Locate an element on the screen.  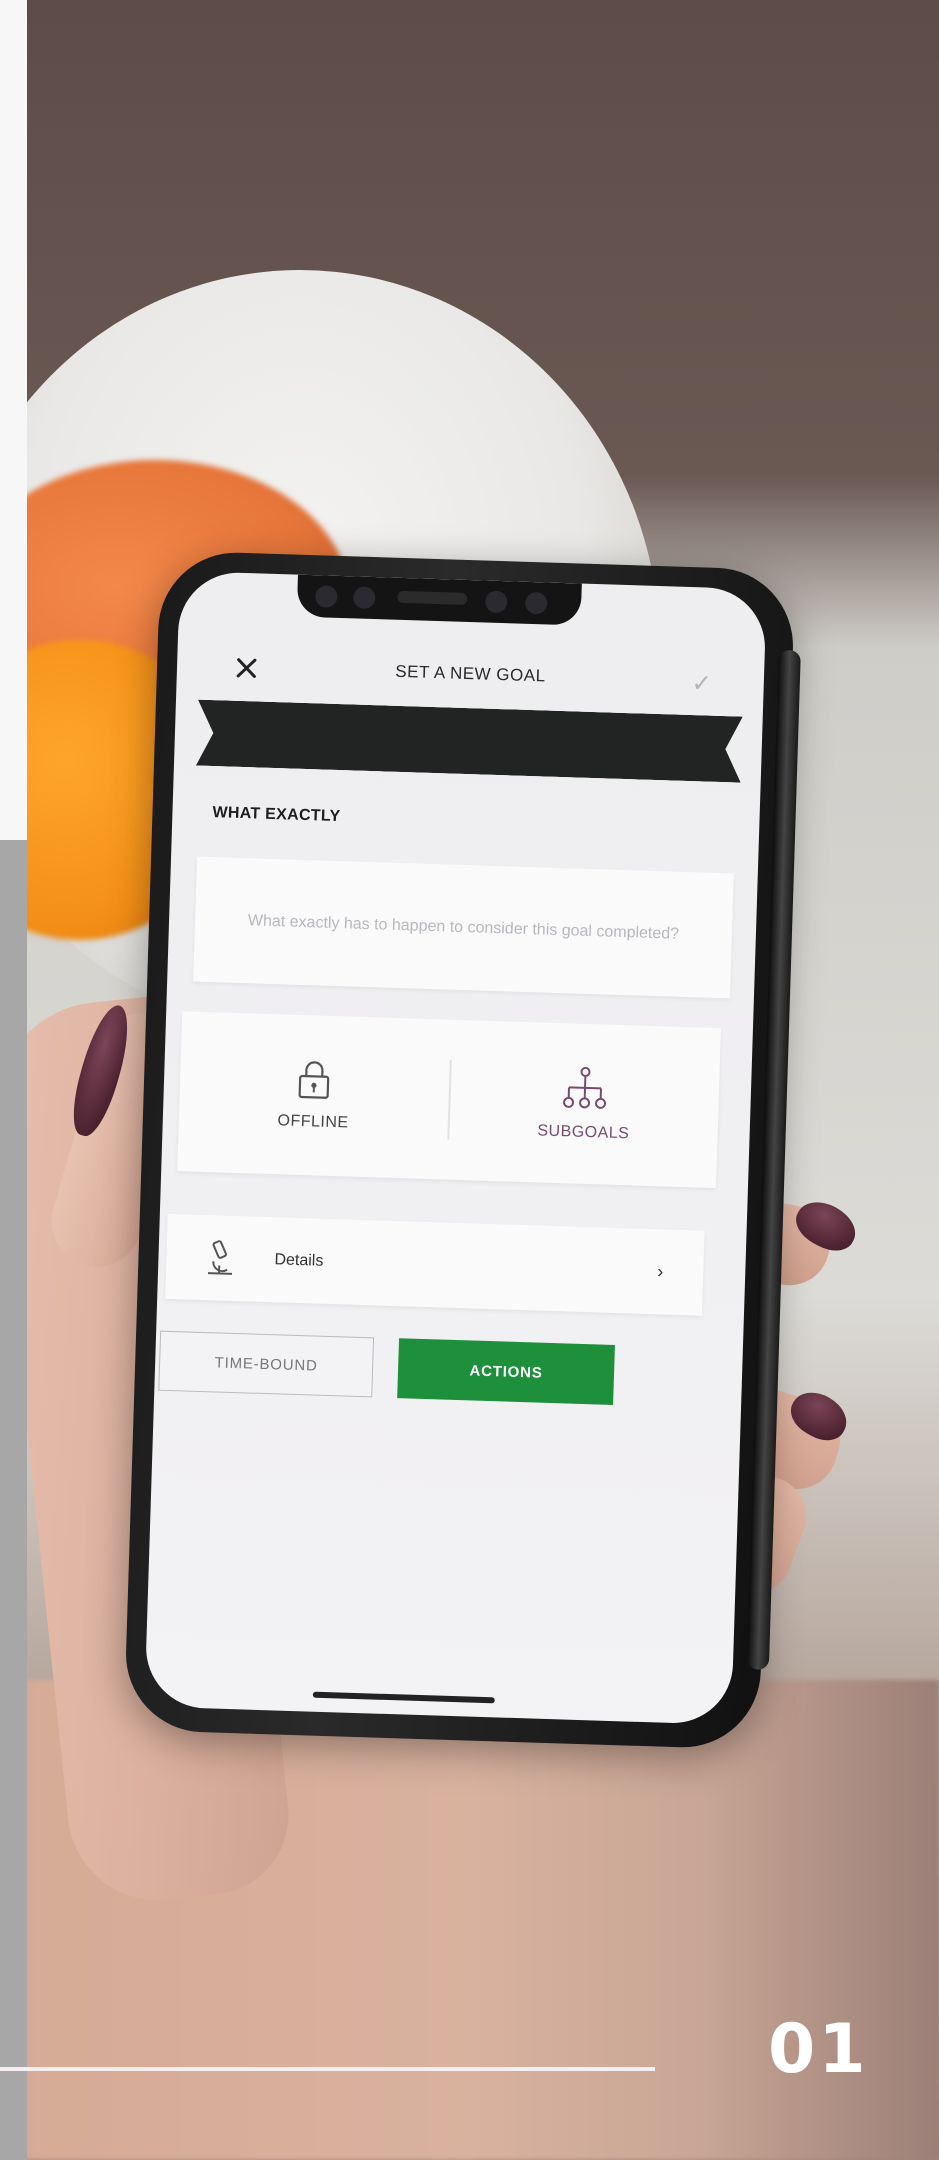
subgoals-toggle: SUBGOALS is located at coordinates (584, 1104).